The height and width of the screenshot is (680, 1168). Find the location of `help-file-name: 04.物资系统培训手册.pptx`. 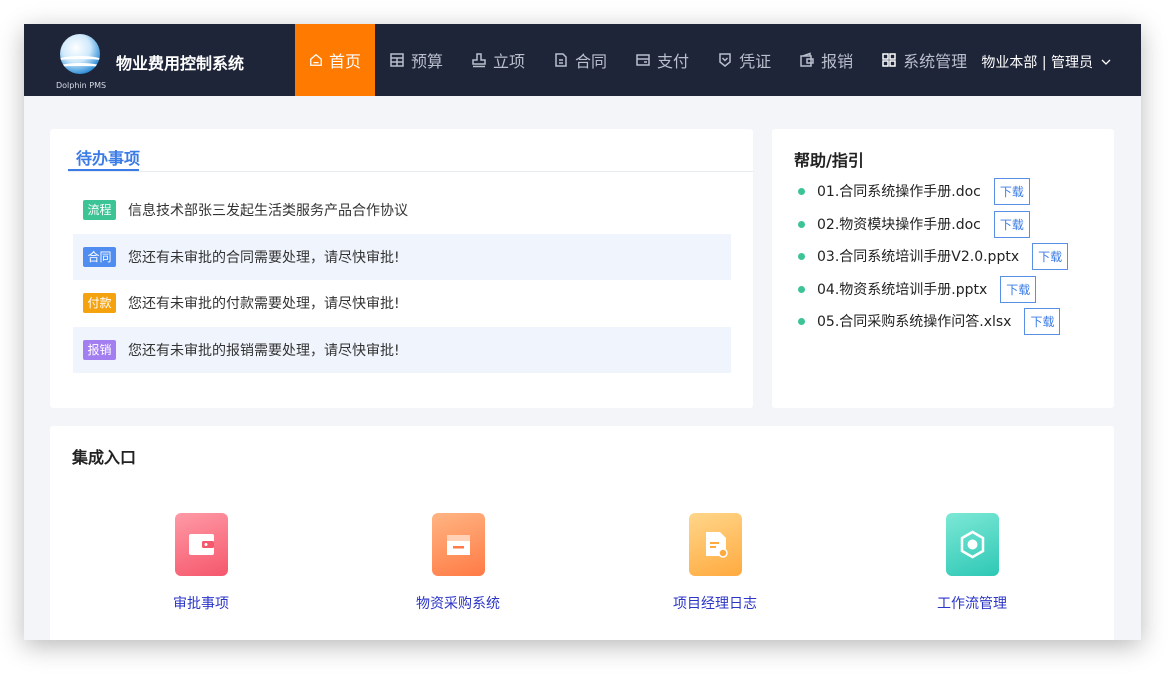

help-file-name: 04.物资系统培训手册.pptx is located at coordinates (902, 289).